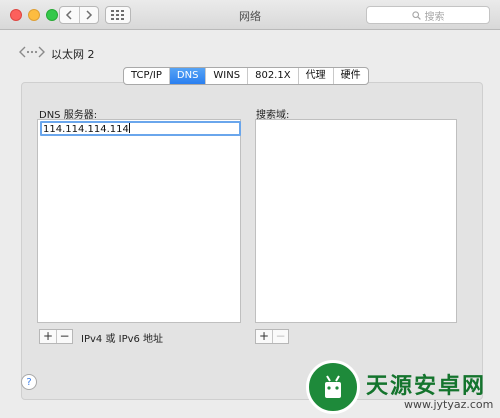 The width and height of the screenshot is (500, 418). I want to click on dns-add-remove-buttons: + −, so click(56, 336).